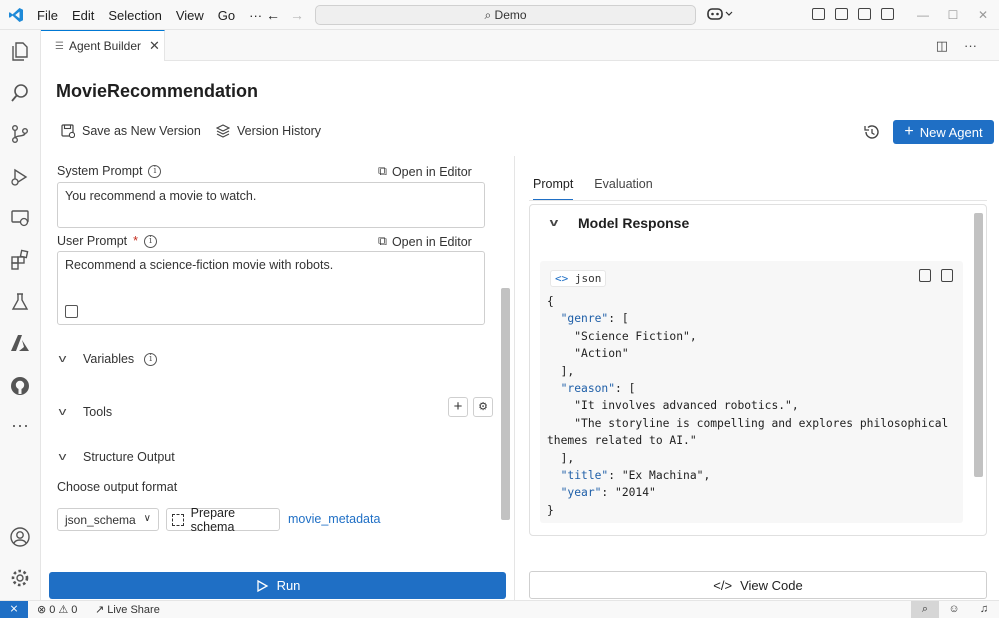 This screenshot has height=618, width=999. I want to click on run-debug-icon, so click(20, 177).